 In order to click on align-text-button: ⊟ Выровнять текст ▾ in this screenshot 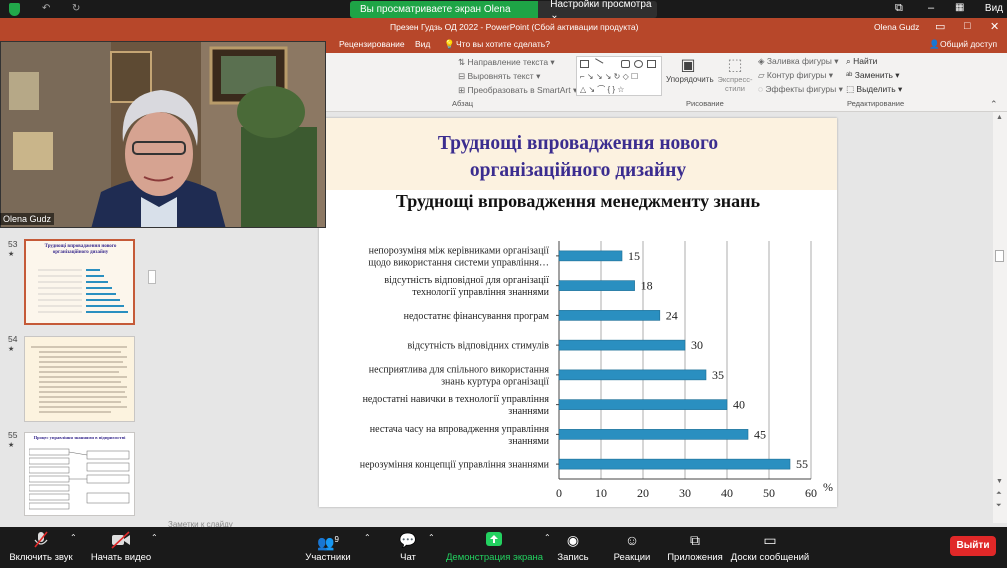, I will do `click(499, 76)`.